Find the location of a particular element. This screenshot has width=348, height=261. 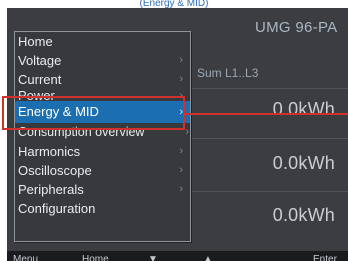

softkey-menu: Menu is located at coordinates (25, 256).